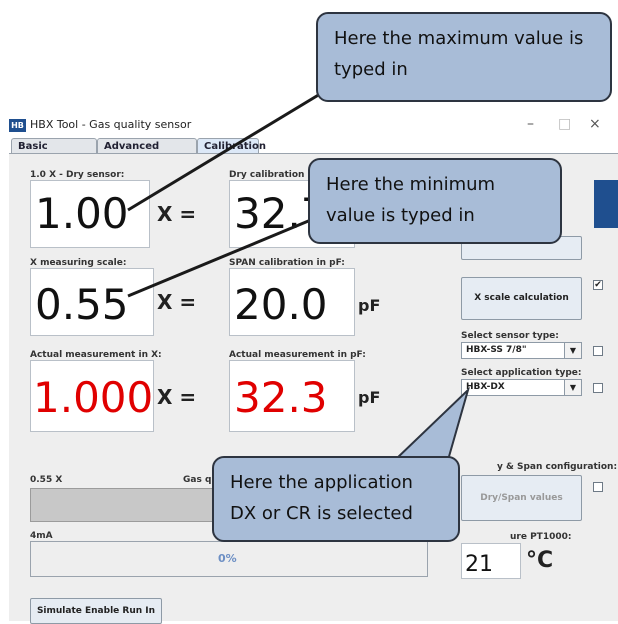 Image resolution: width=618 pixels, height=624 pixels. I want to click on connector-app, so click(431, 423).